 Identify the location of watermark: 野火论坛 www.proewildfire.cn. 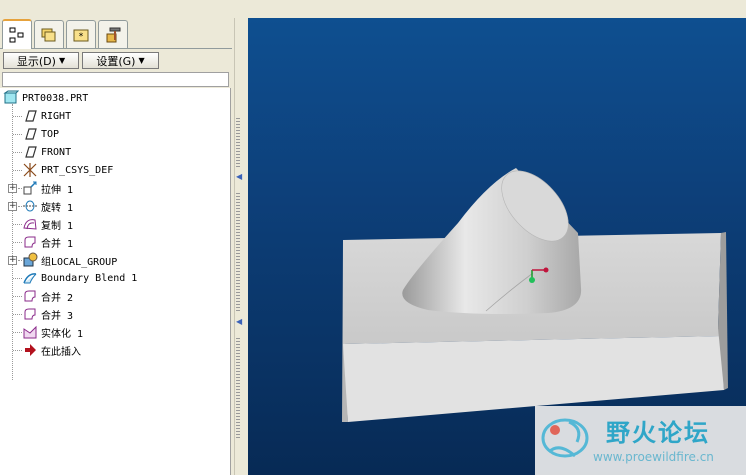
(640, 440).